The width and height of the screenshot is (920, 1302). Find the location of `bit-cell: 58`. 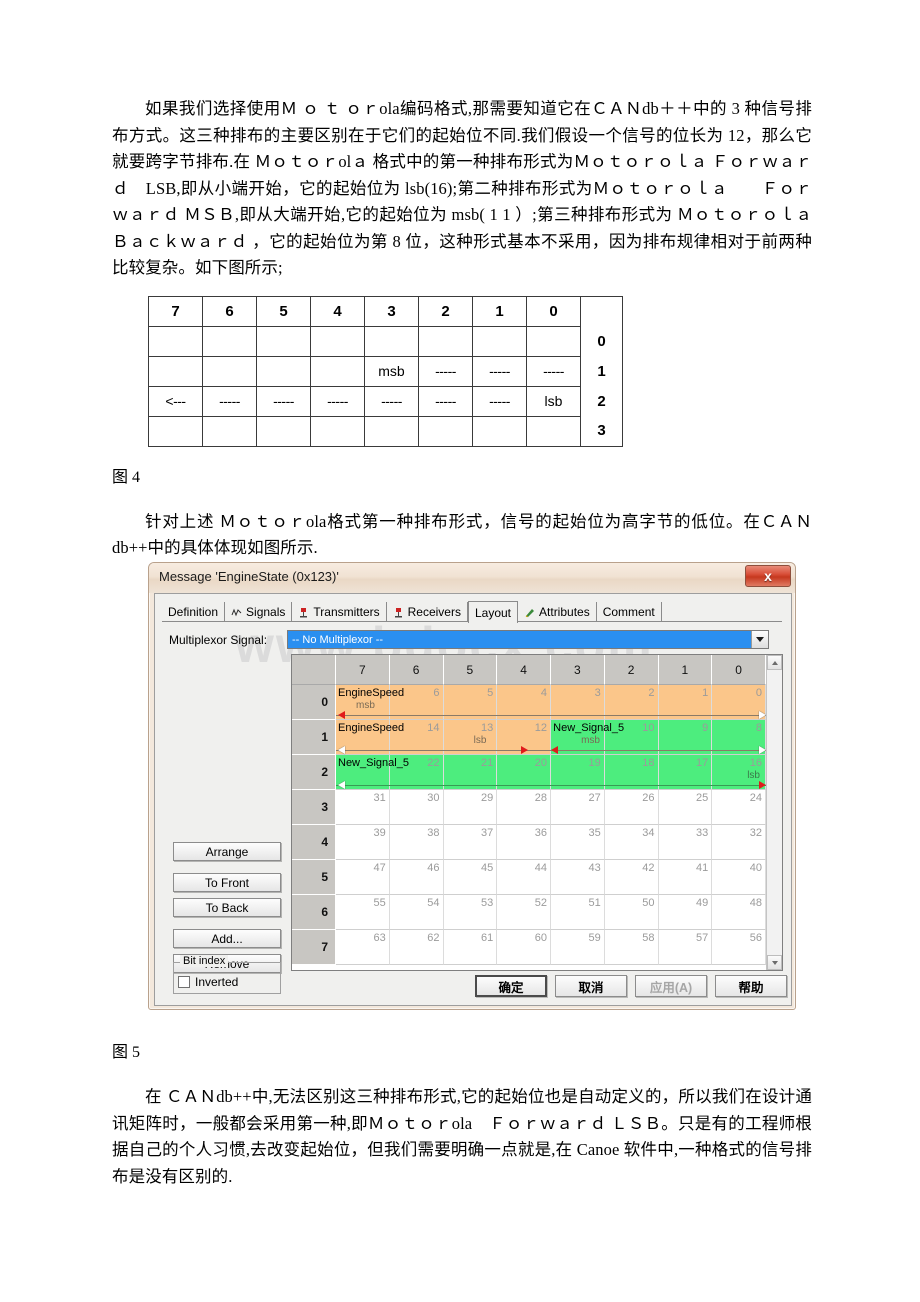

bit-cell: 58 is located at coordinates (631, 947).